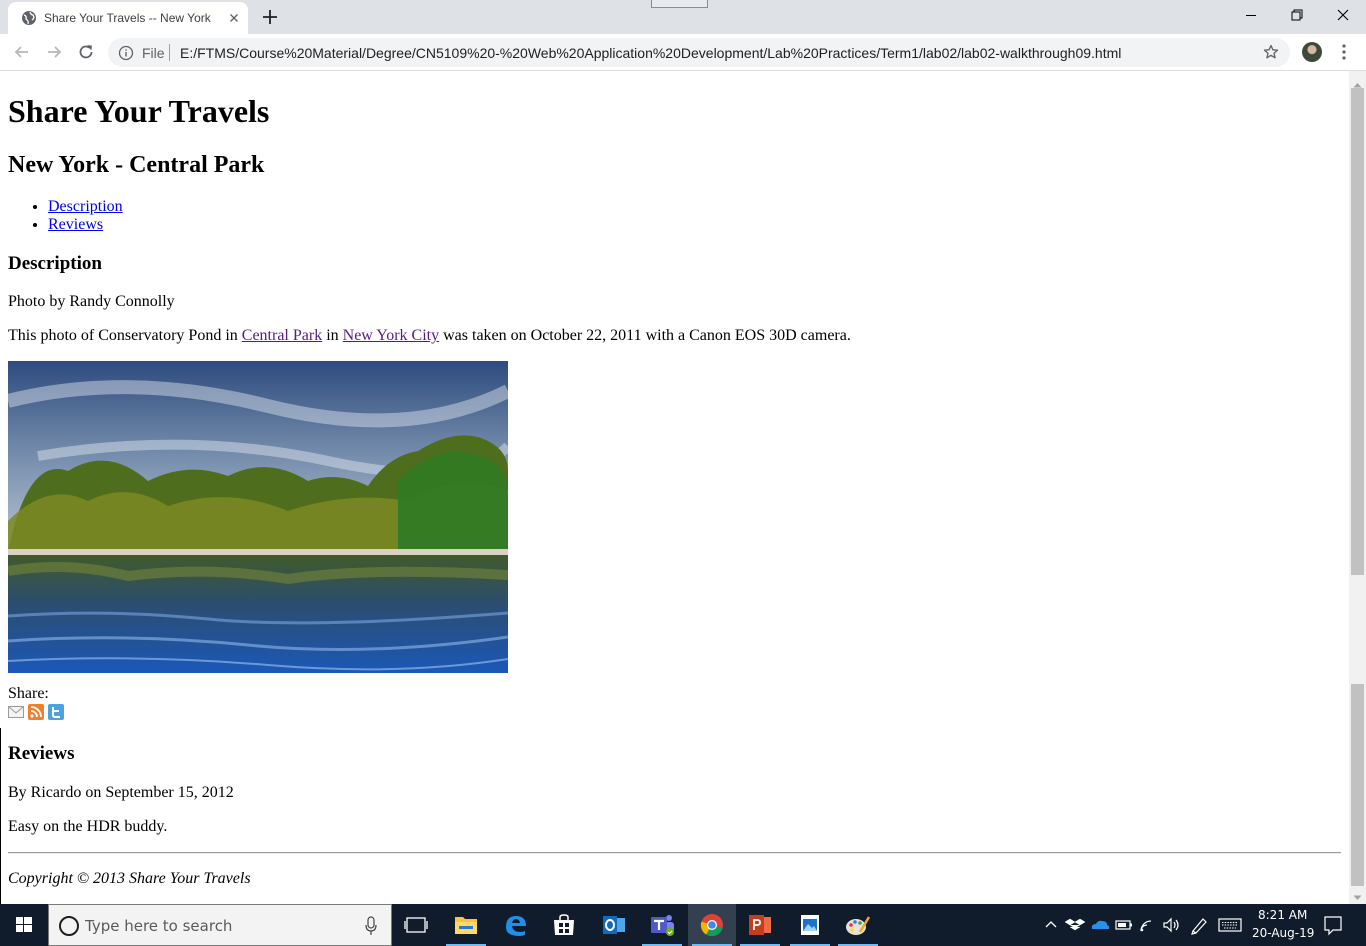 This screenshot has height=946, width=1366. Describe the element at coordinates (56, 712) in the screenshot. I see `twitter-icon` at that location.